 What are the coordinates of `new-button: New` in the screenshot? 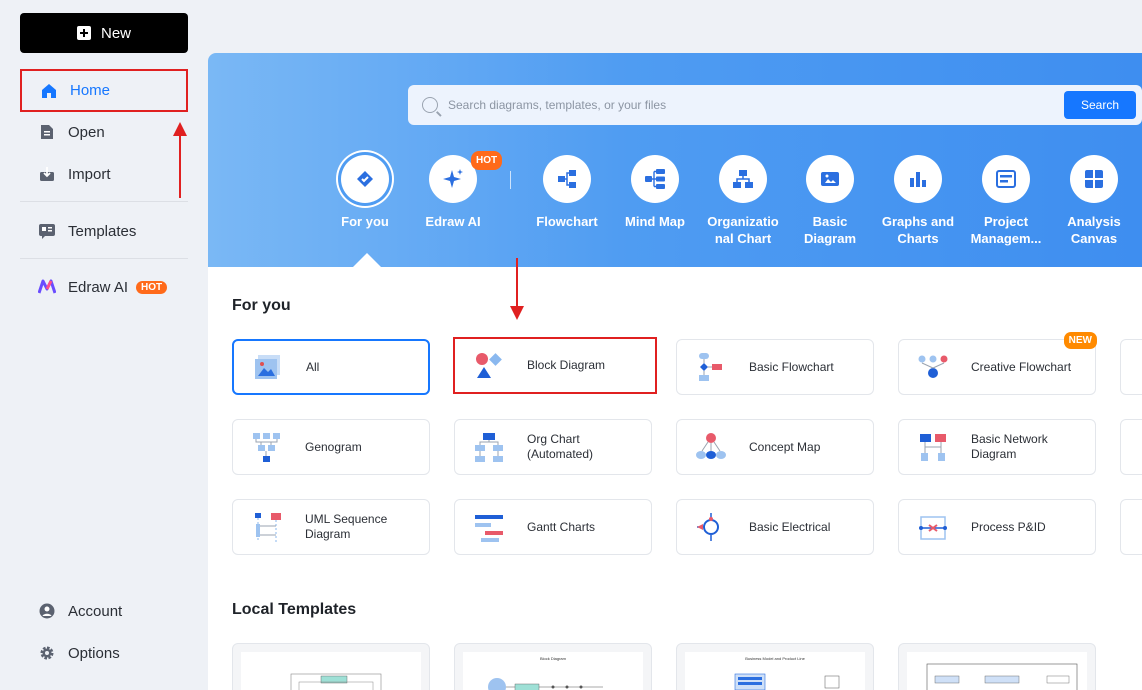 It's located at (104, 33).